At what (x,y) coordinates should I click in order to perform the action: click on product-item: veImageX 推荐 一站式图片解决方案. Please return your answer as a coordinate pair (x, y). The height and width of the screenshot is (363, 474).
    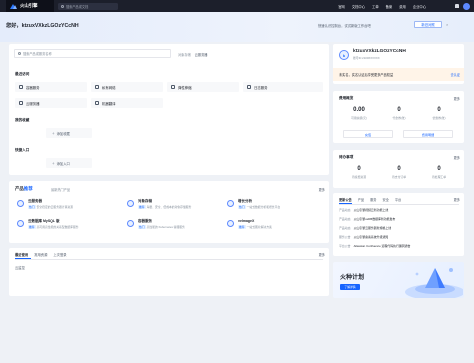
    Looking at the image, I should click on (272, 227).